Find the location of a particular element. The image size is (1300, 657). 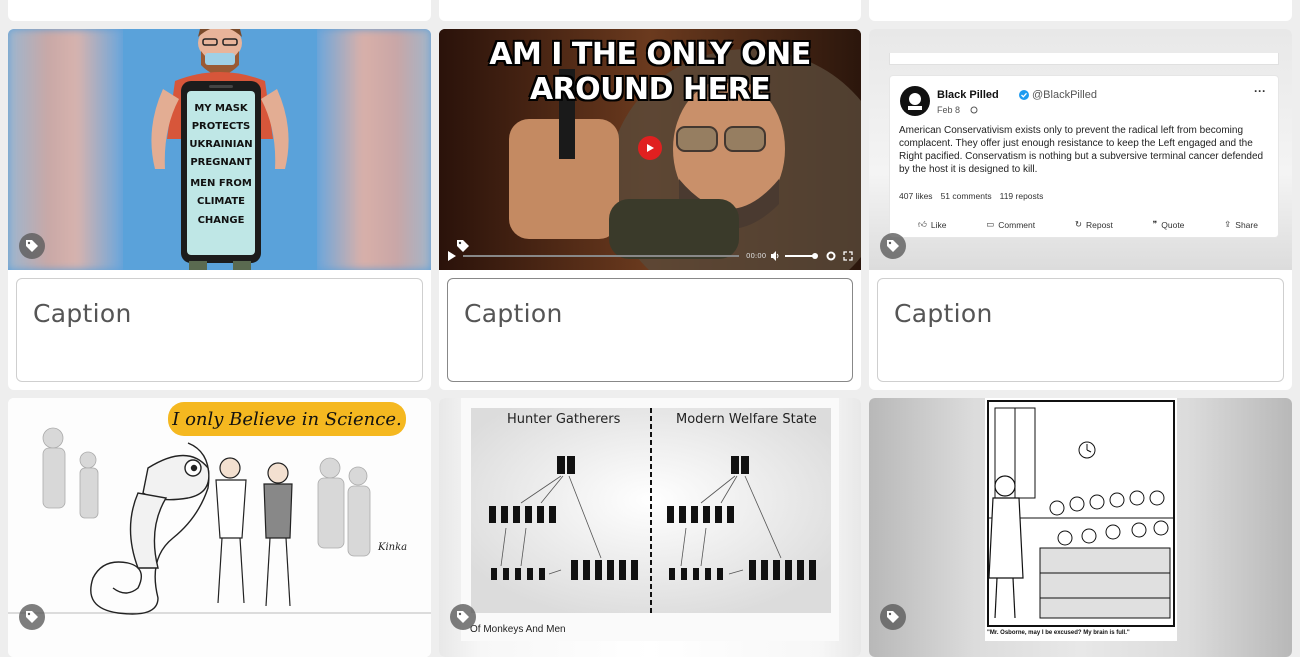

progress-bar is located at coordinates (601, 256).